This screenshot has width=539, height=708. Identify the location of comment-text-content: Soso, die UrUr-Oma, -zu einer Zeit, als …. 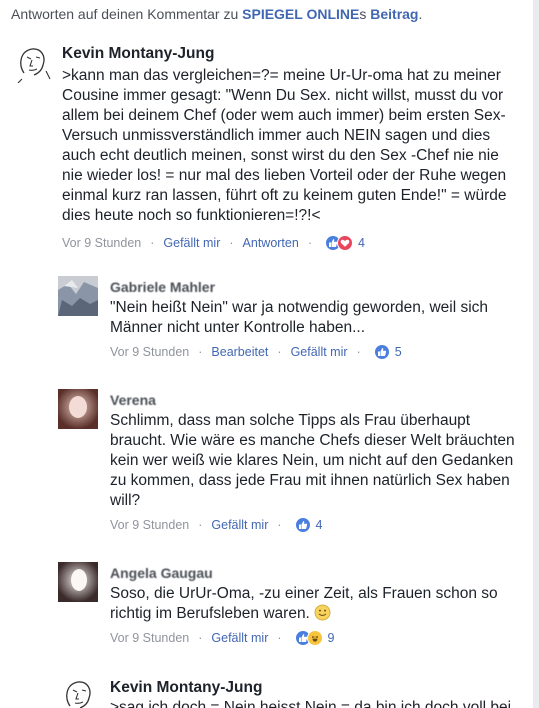
(304, 603).